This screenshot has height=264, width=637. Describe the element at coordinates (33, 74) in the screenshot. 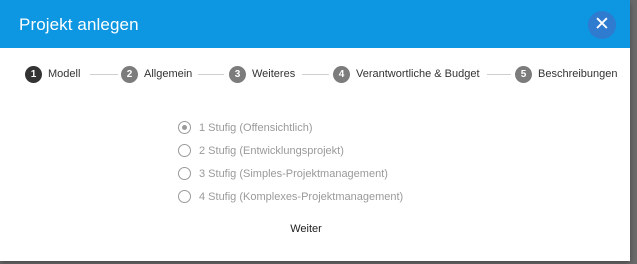

I see `step-number: 1` at that location.